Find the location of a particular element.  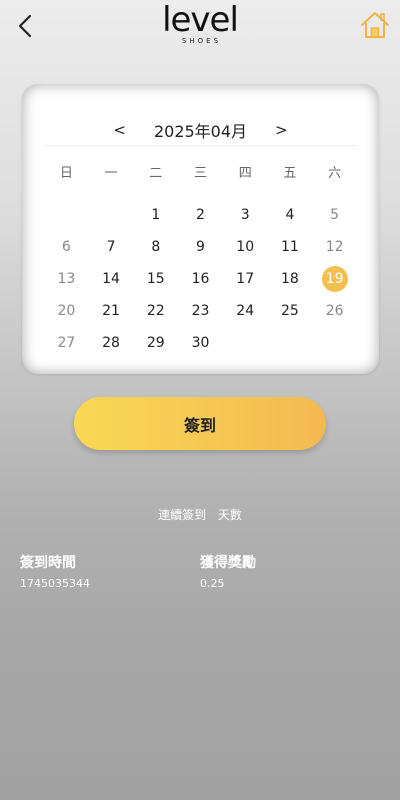

day-number: 25 is located at coordinates (290, 311).